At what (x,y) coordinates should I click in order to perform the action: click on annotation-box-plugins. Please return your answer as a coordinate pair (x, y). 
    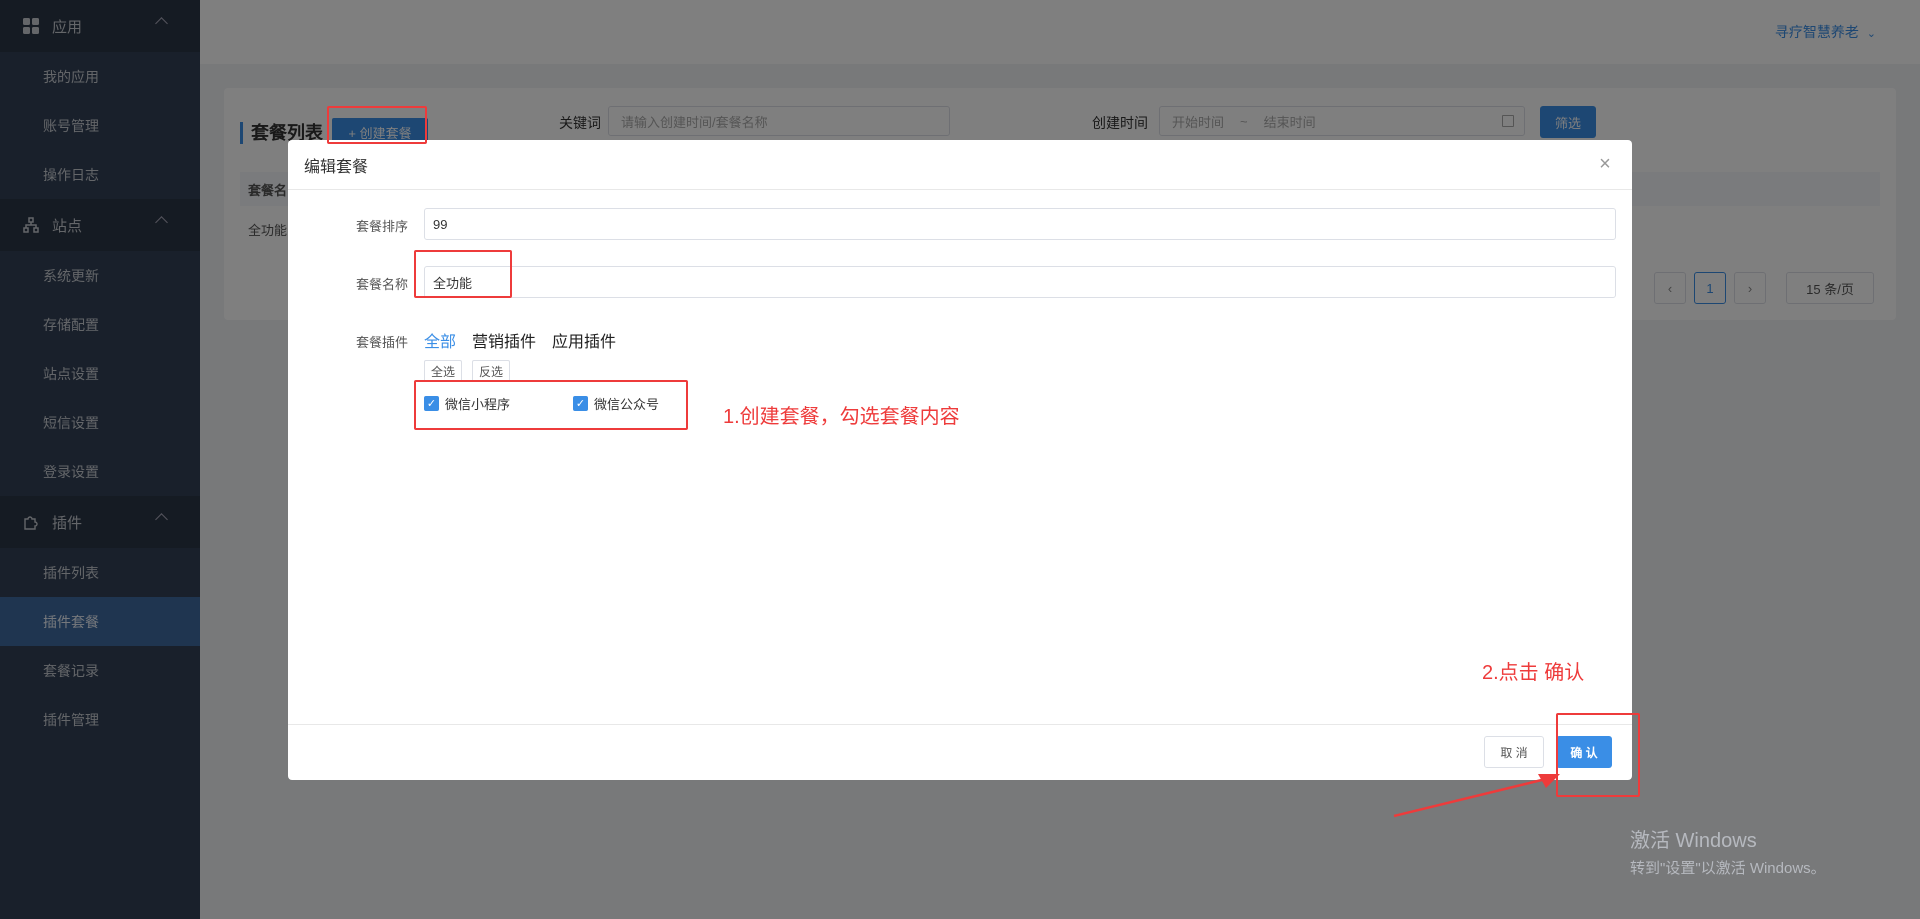
    Looking at the image, I should click on (551, 405).